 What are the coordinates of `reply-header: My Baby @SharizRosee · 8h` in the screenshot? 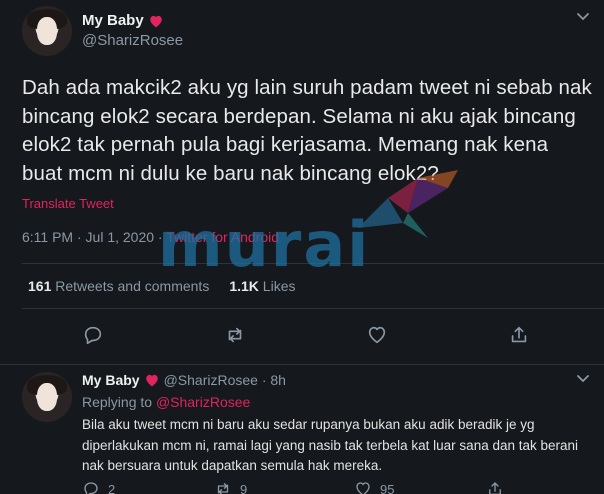 It's located at (184, 380).